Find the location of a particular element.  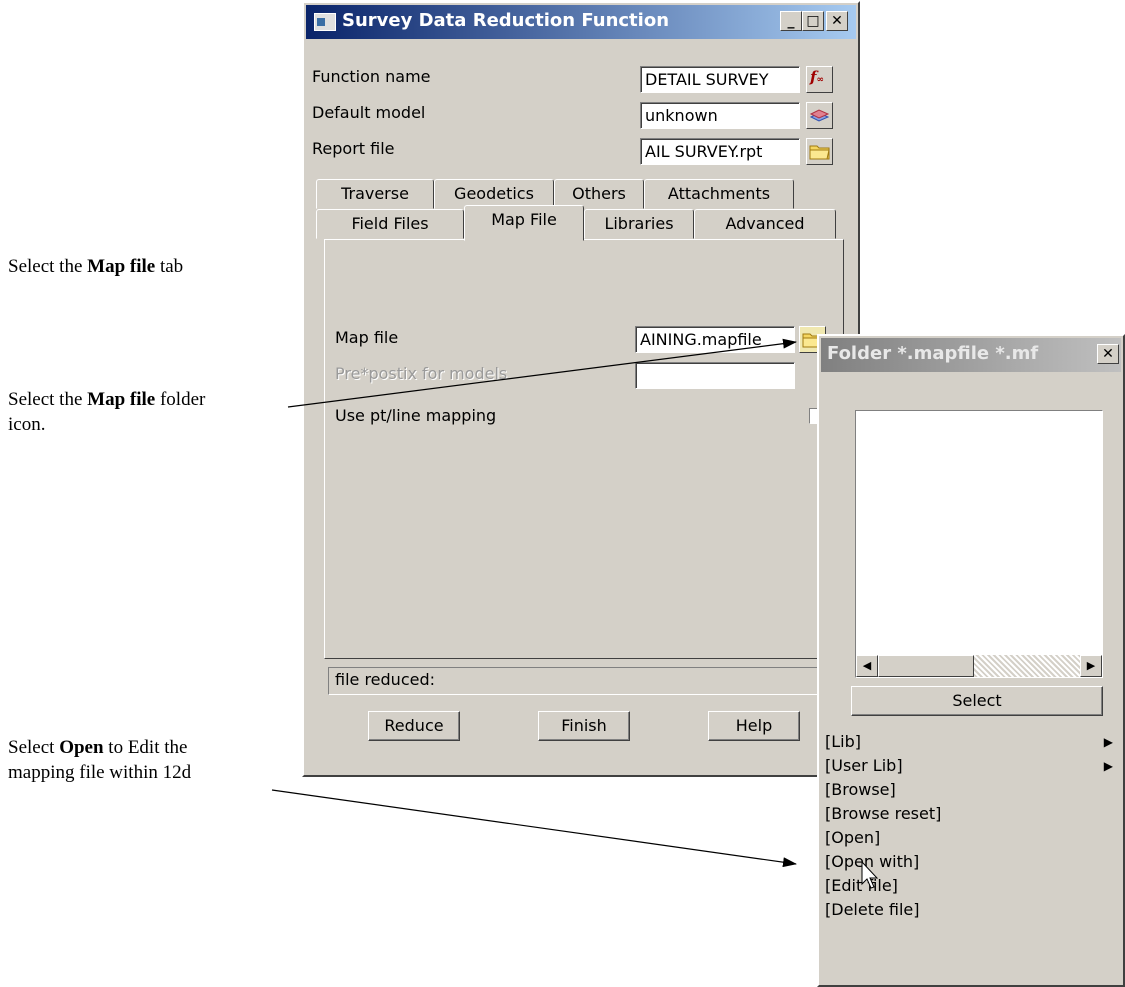

tab-libraries: Libraries is located at coordinates (639, 224).